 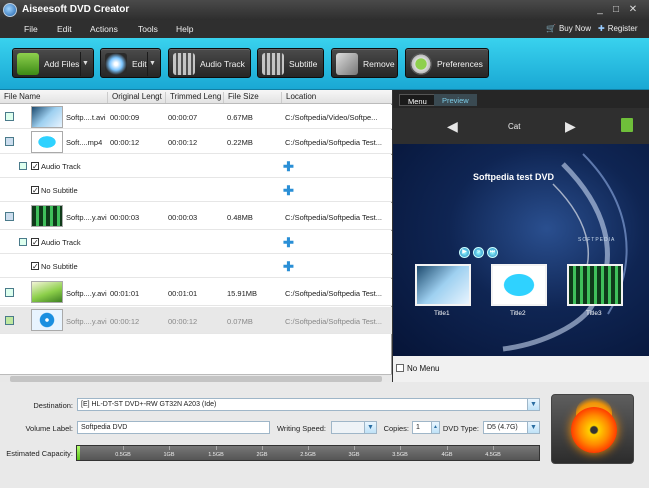 I want to click on template-navigator: ◀ Cat ▶, so click(x=521, y=126).